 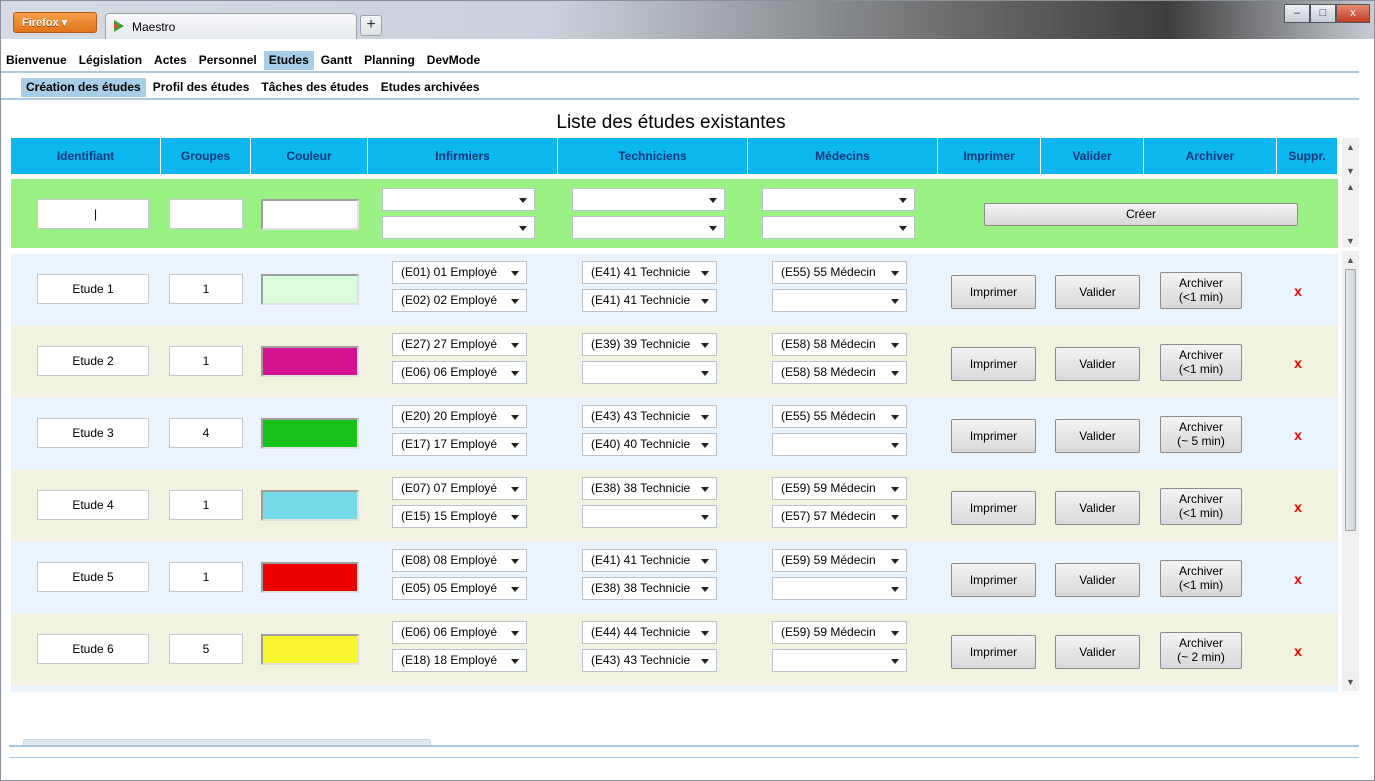 I want to click on create-button: Créer, so click(x=1141, y=214).